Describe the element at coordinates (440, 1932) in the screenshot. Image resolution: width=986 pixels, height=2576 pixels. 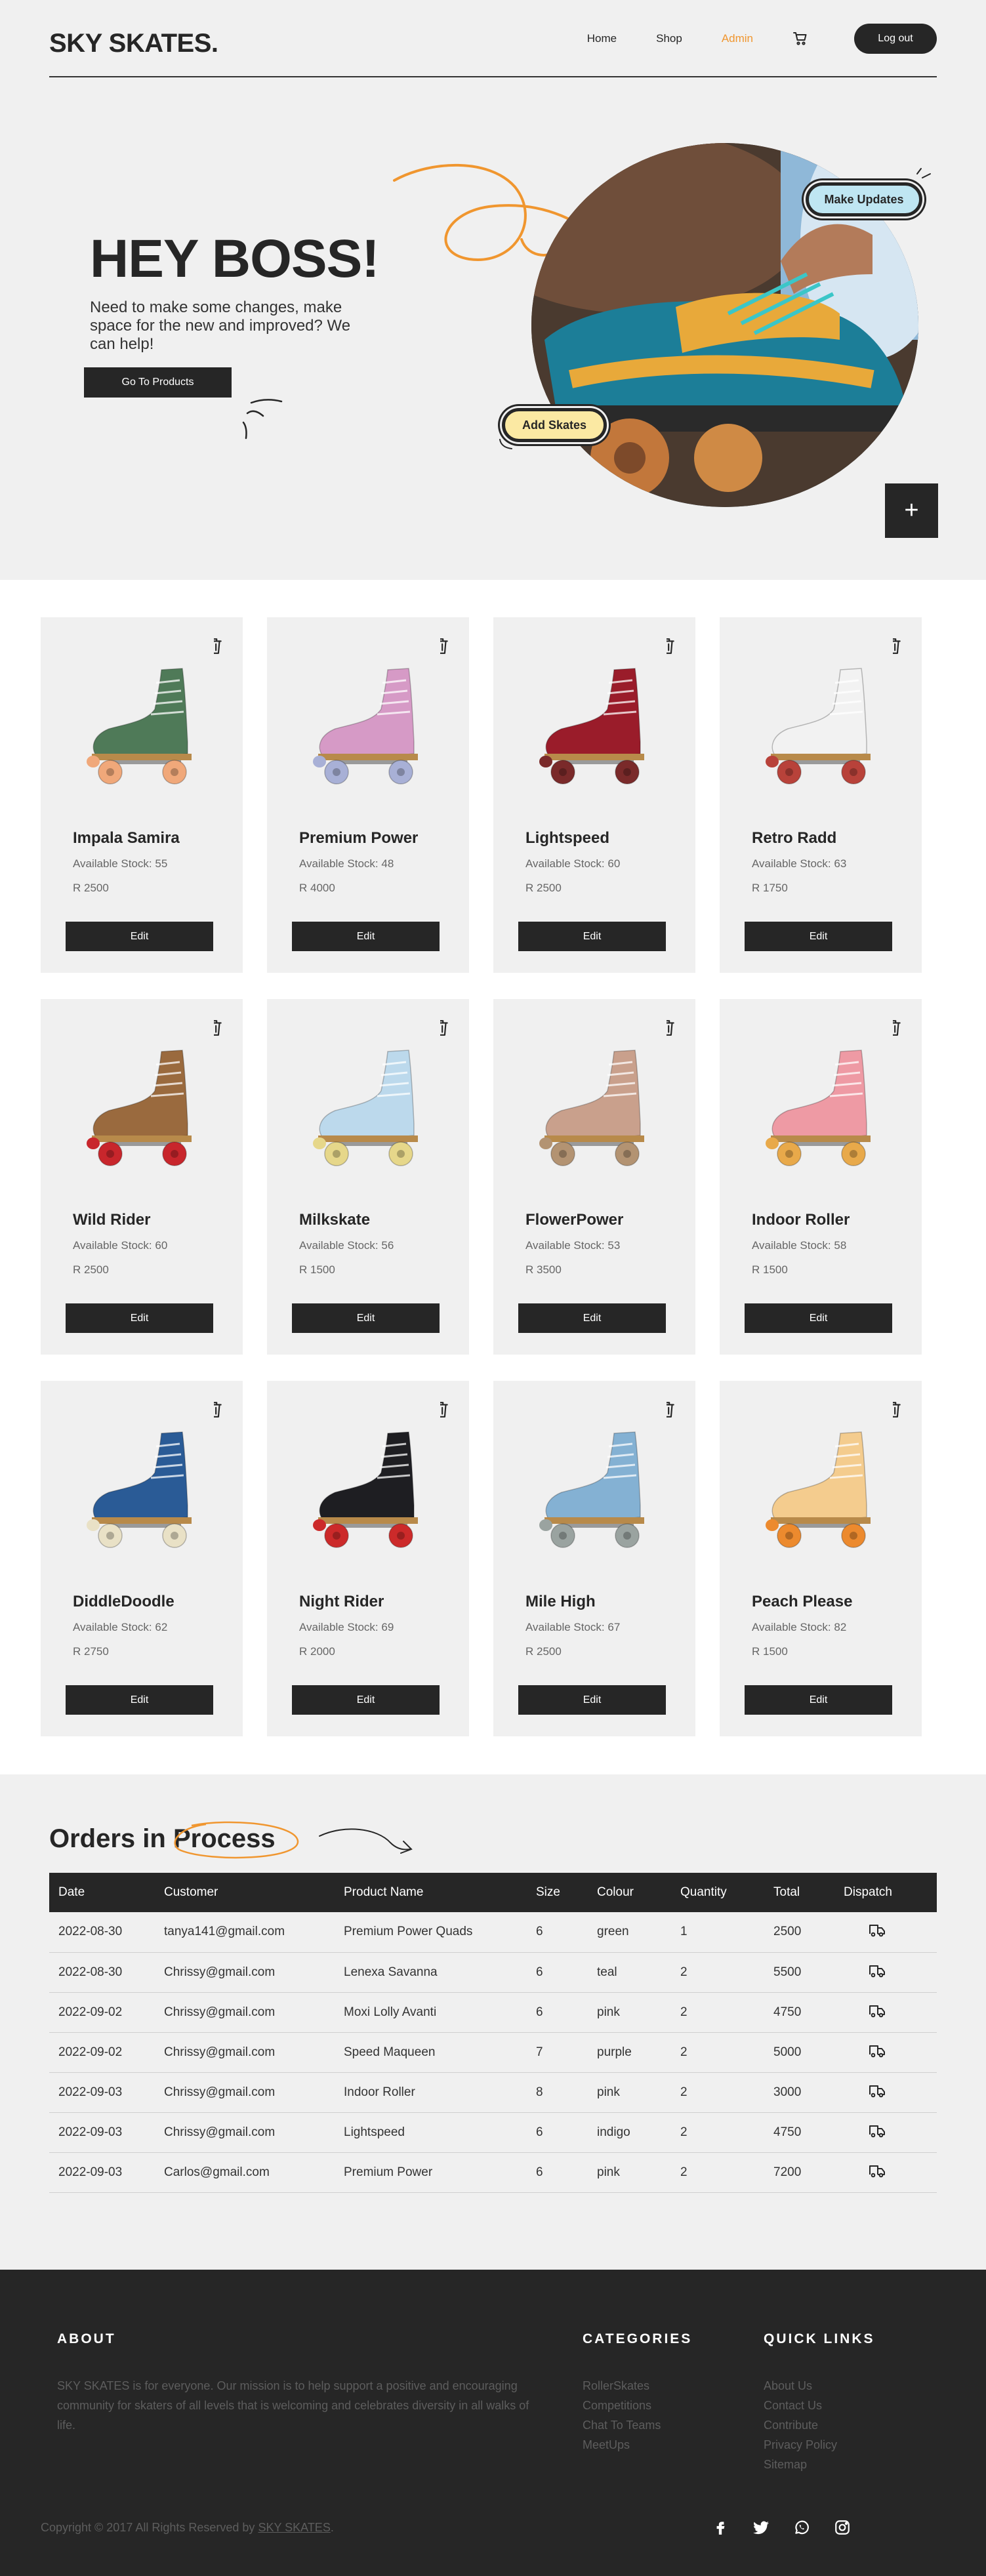
I see `order-product: Premium Power Quads` at that location.